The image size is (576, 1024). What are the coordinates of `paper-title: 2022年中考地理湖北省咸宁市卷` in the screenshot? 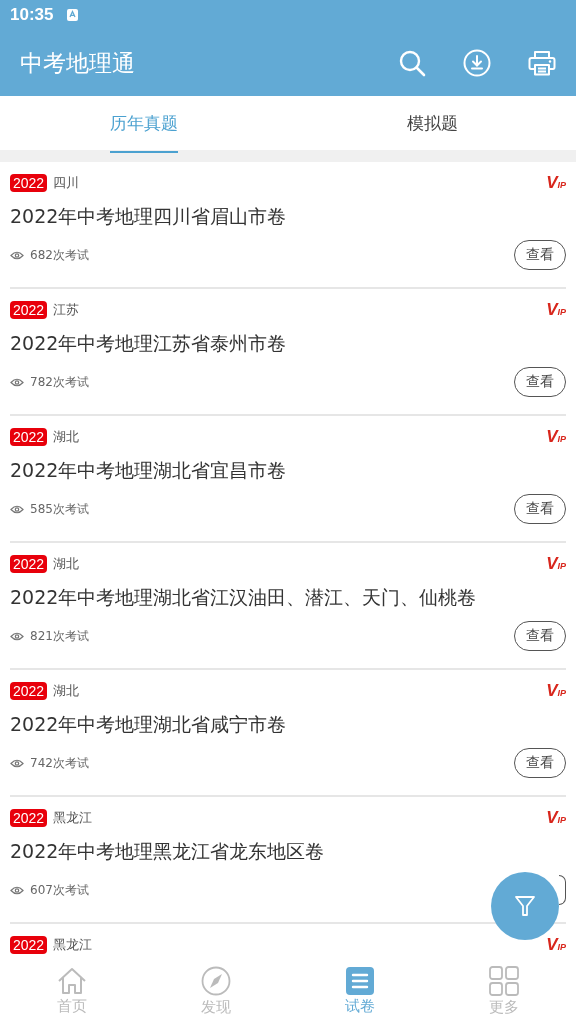 It's located at (288, 725).